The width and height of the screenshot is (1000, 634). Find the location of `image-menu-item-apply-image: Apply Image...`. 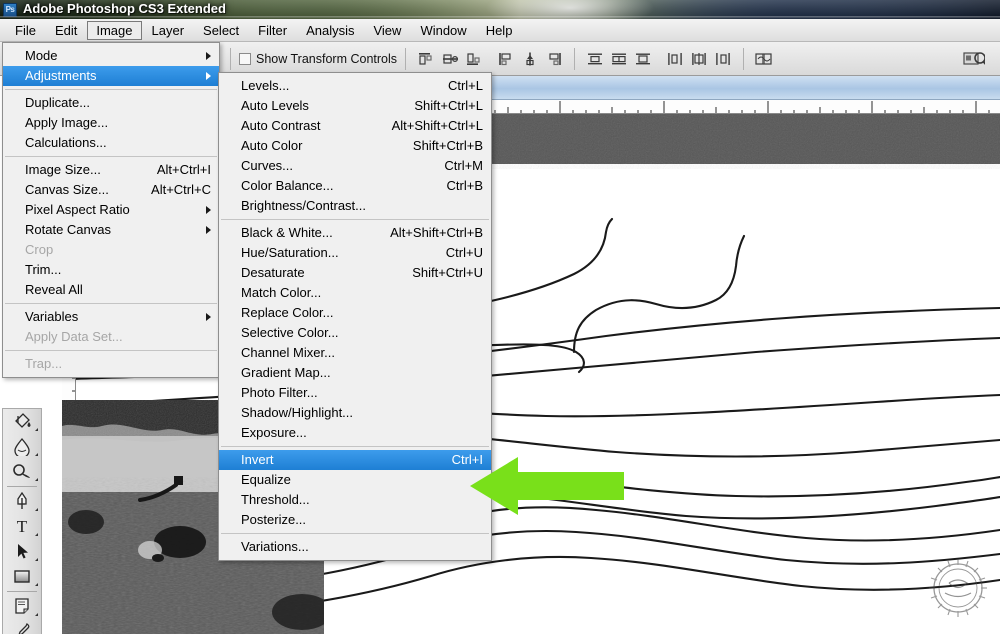

image-menu-item-apply-image: Apply Image... is located at coordinates (111, 123).